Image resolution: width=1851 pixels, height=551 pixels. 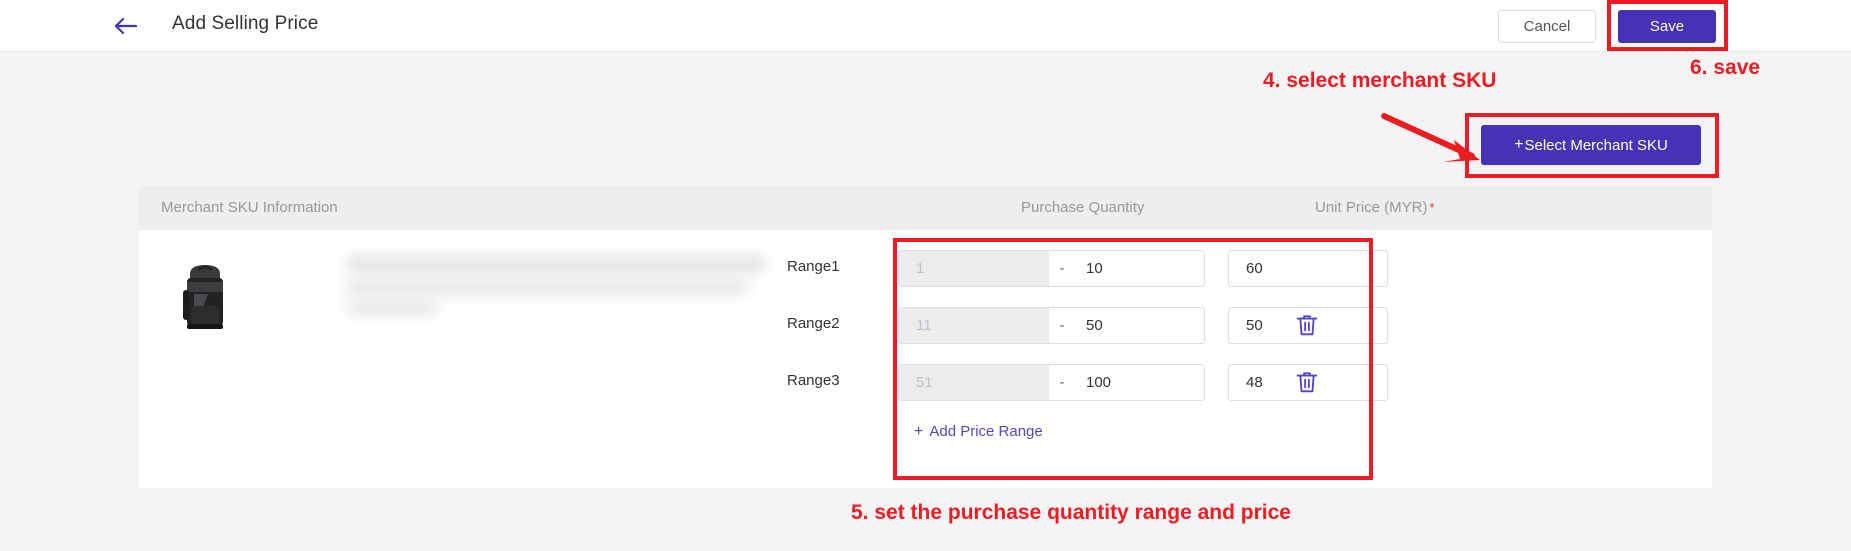 What do you see at coordinates (1725, 67) in the screenshot?
I see `annotation-step-6: 6. save` at bounding box center [1725, 67].